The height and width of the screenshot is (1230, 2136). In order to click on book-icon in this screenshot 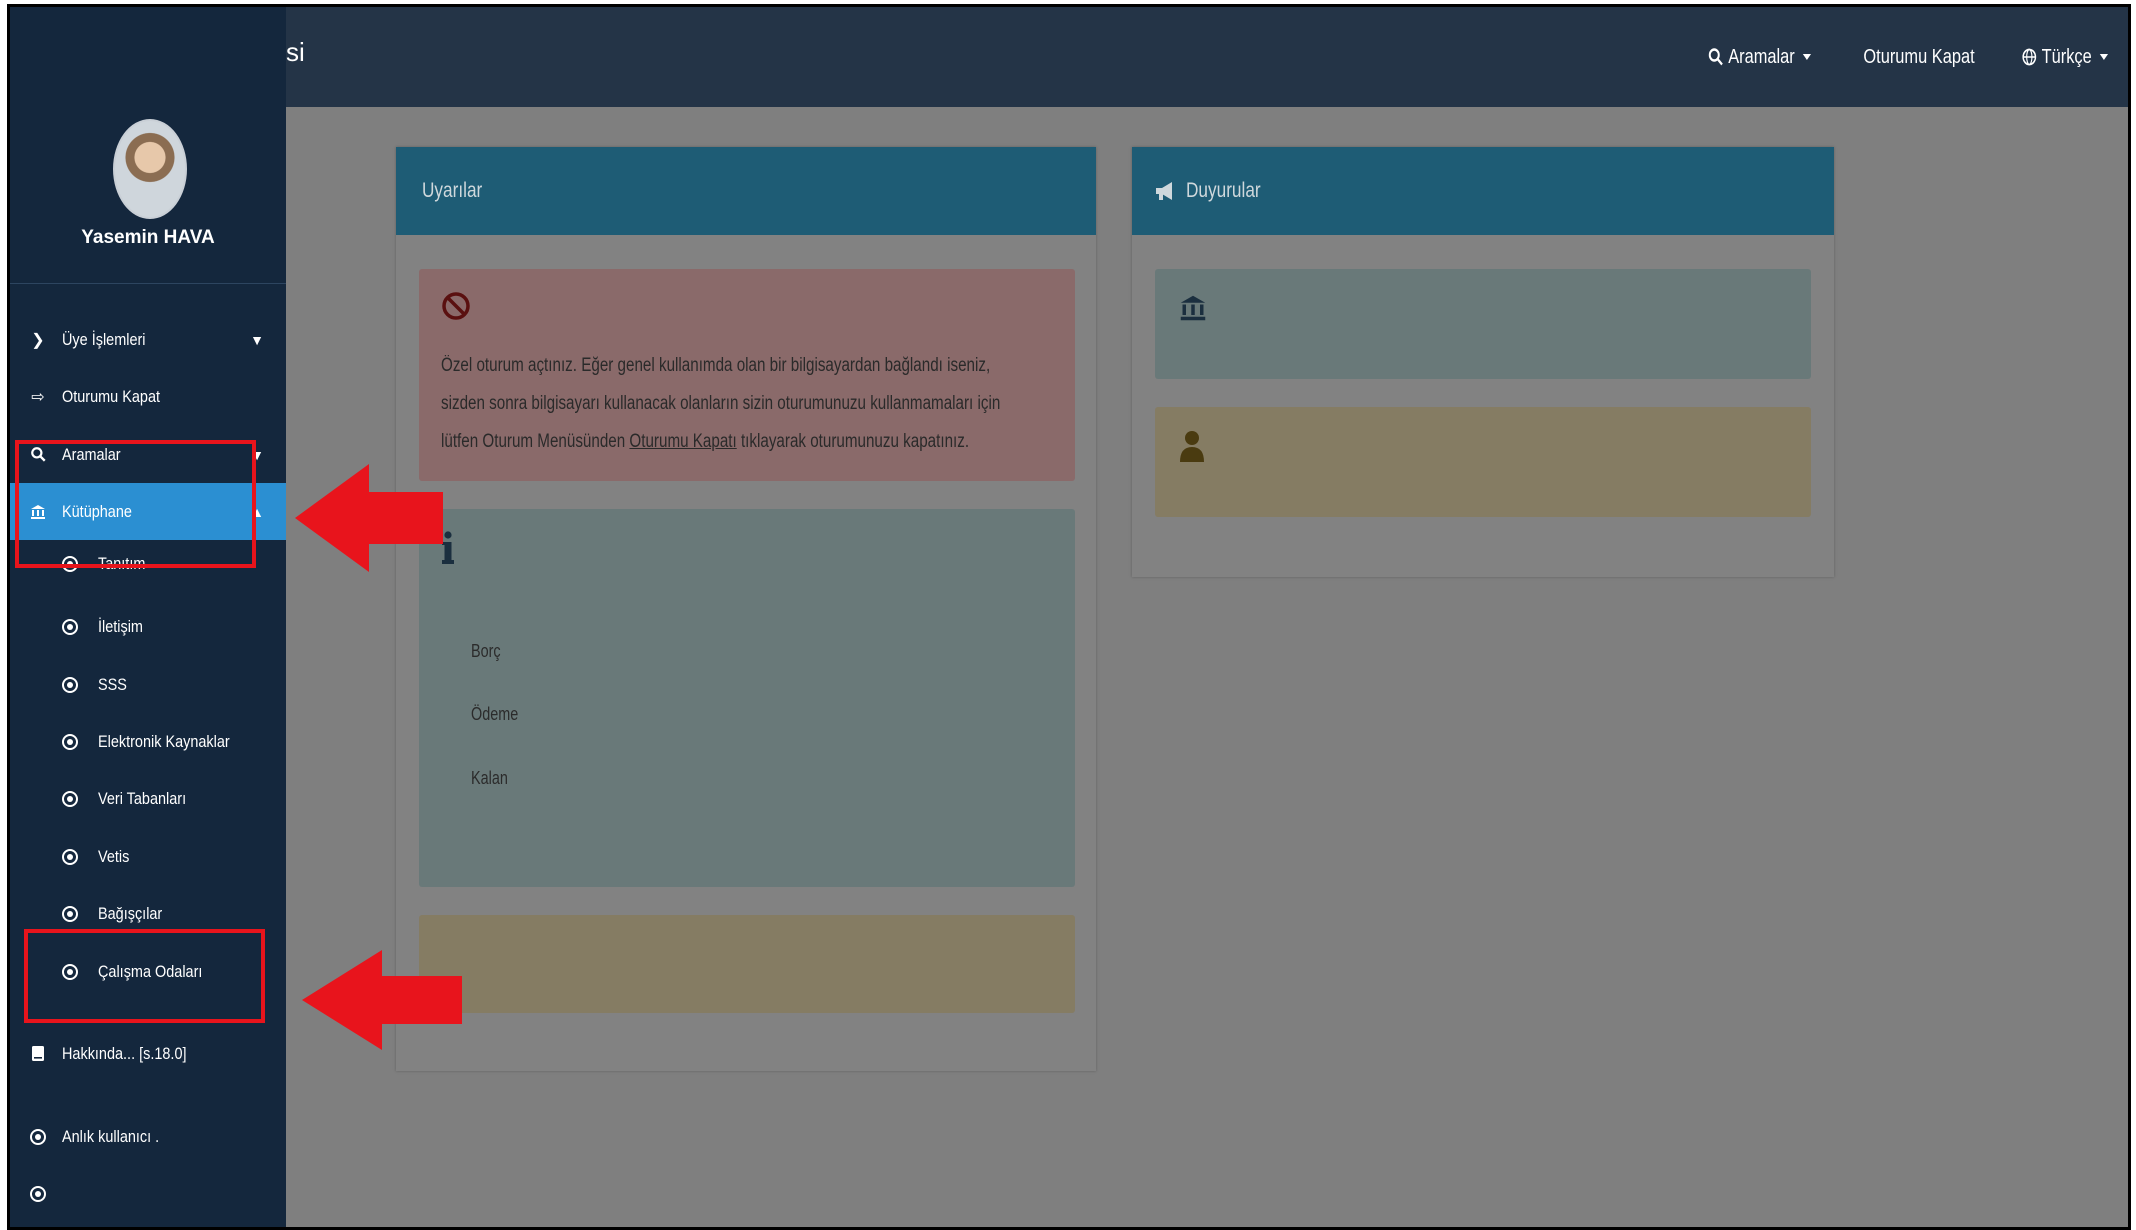, I will do `click(38, 1053)`.